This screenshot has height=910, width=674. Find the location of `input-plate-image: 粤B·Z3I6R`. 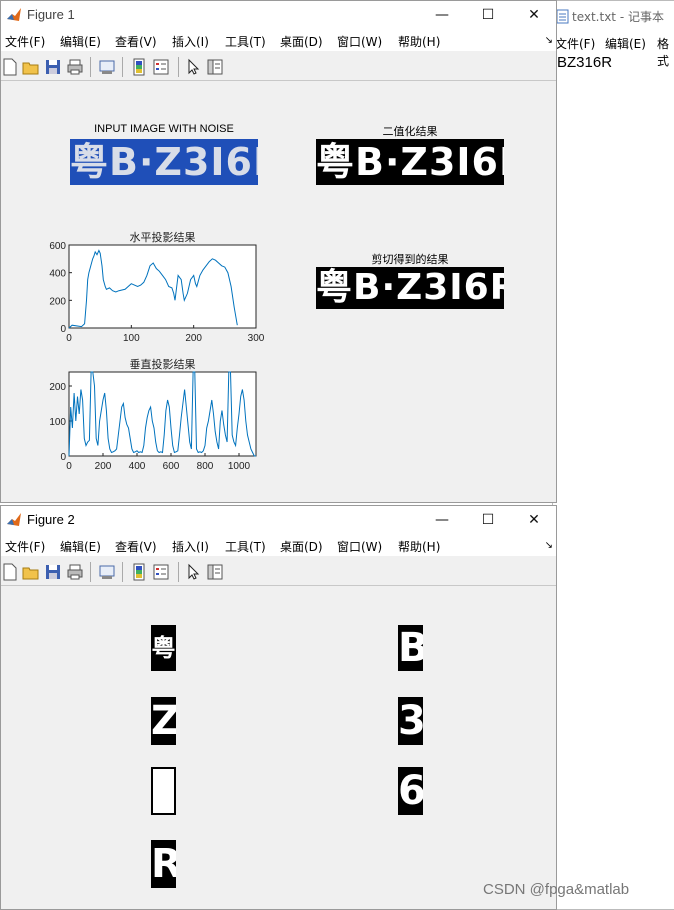

input-plate-image: 粤B·Z3I6R is located at coordinates (164, 162).